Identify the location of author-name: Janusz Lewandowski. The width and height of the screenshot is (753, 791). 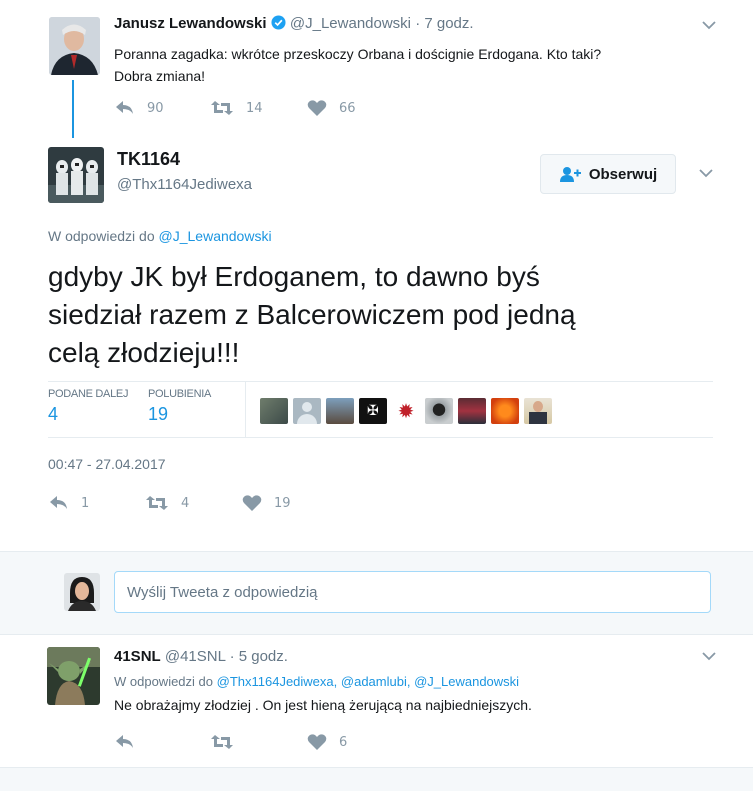
(190, 23).